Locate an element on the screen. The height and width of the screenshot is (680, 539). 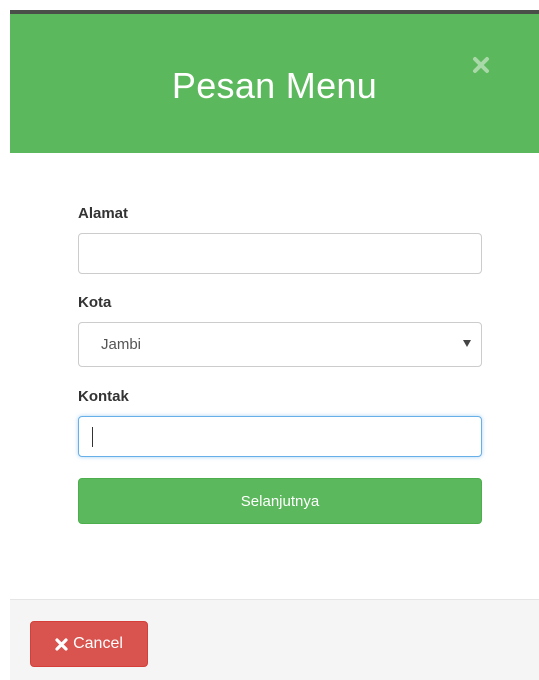
next-button: Selanjutnya is located at coordinates (280, 501).